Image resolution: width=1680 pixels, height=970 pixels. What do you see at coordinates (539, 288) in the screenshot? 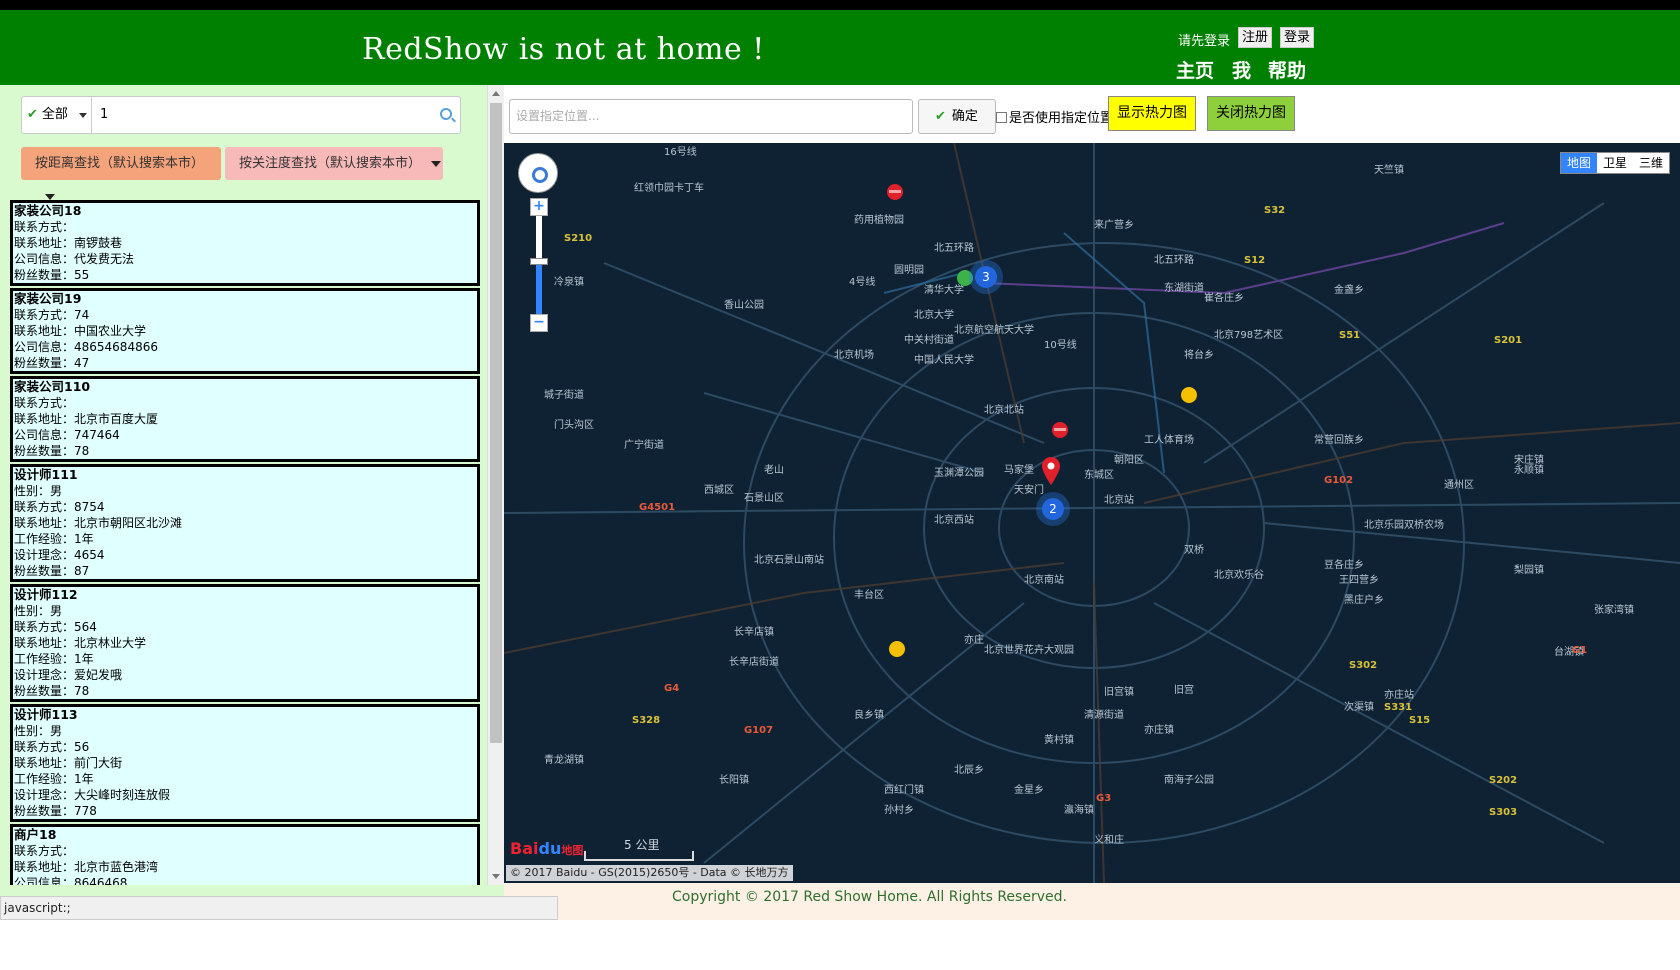
I see `zoom-level-fill` at bounding box center [539, 288].